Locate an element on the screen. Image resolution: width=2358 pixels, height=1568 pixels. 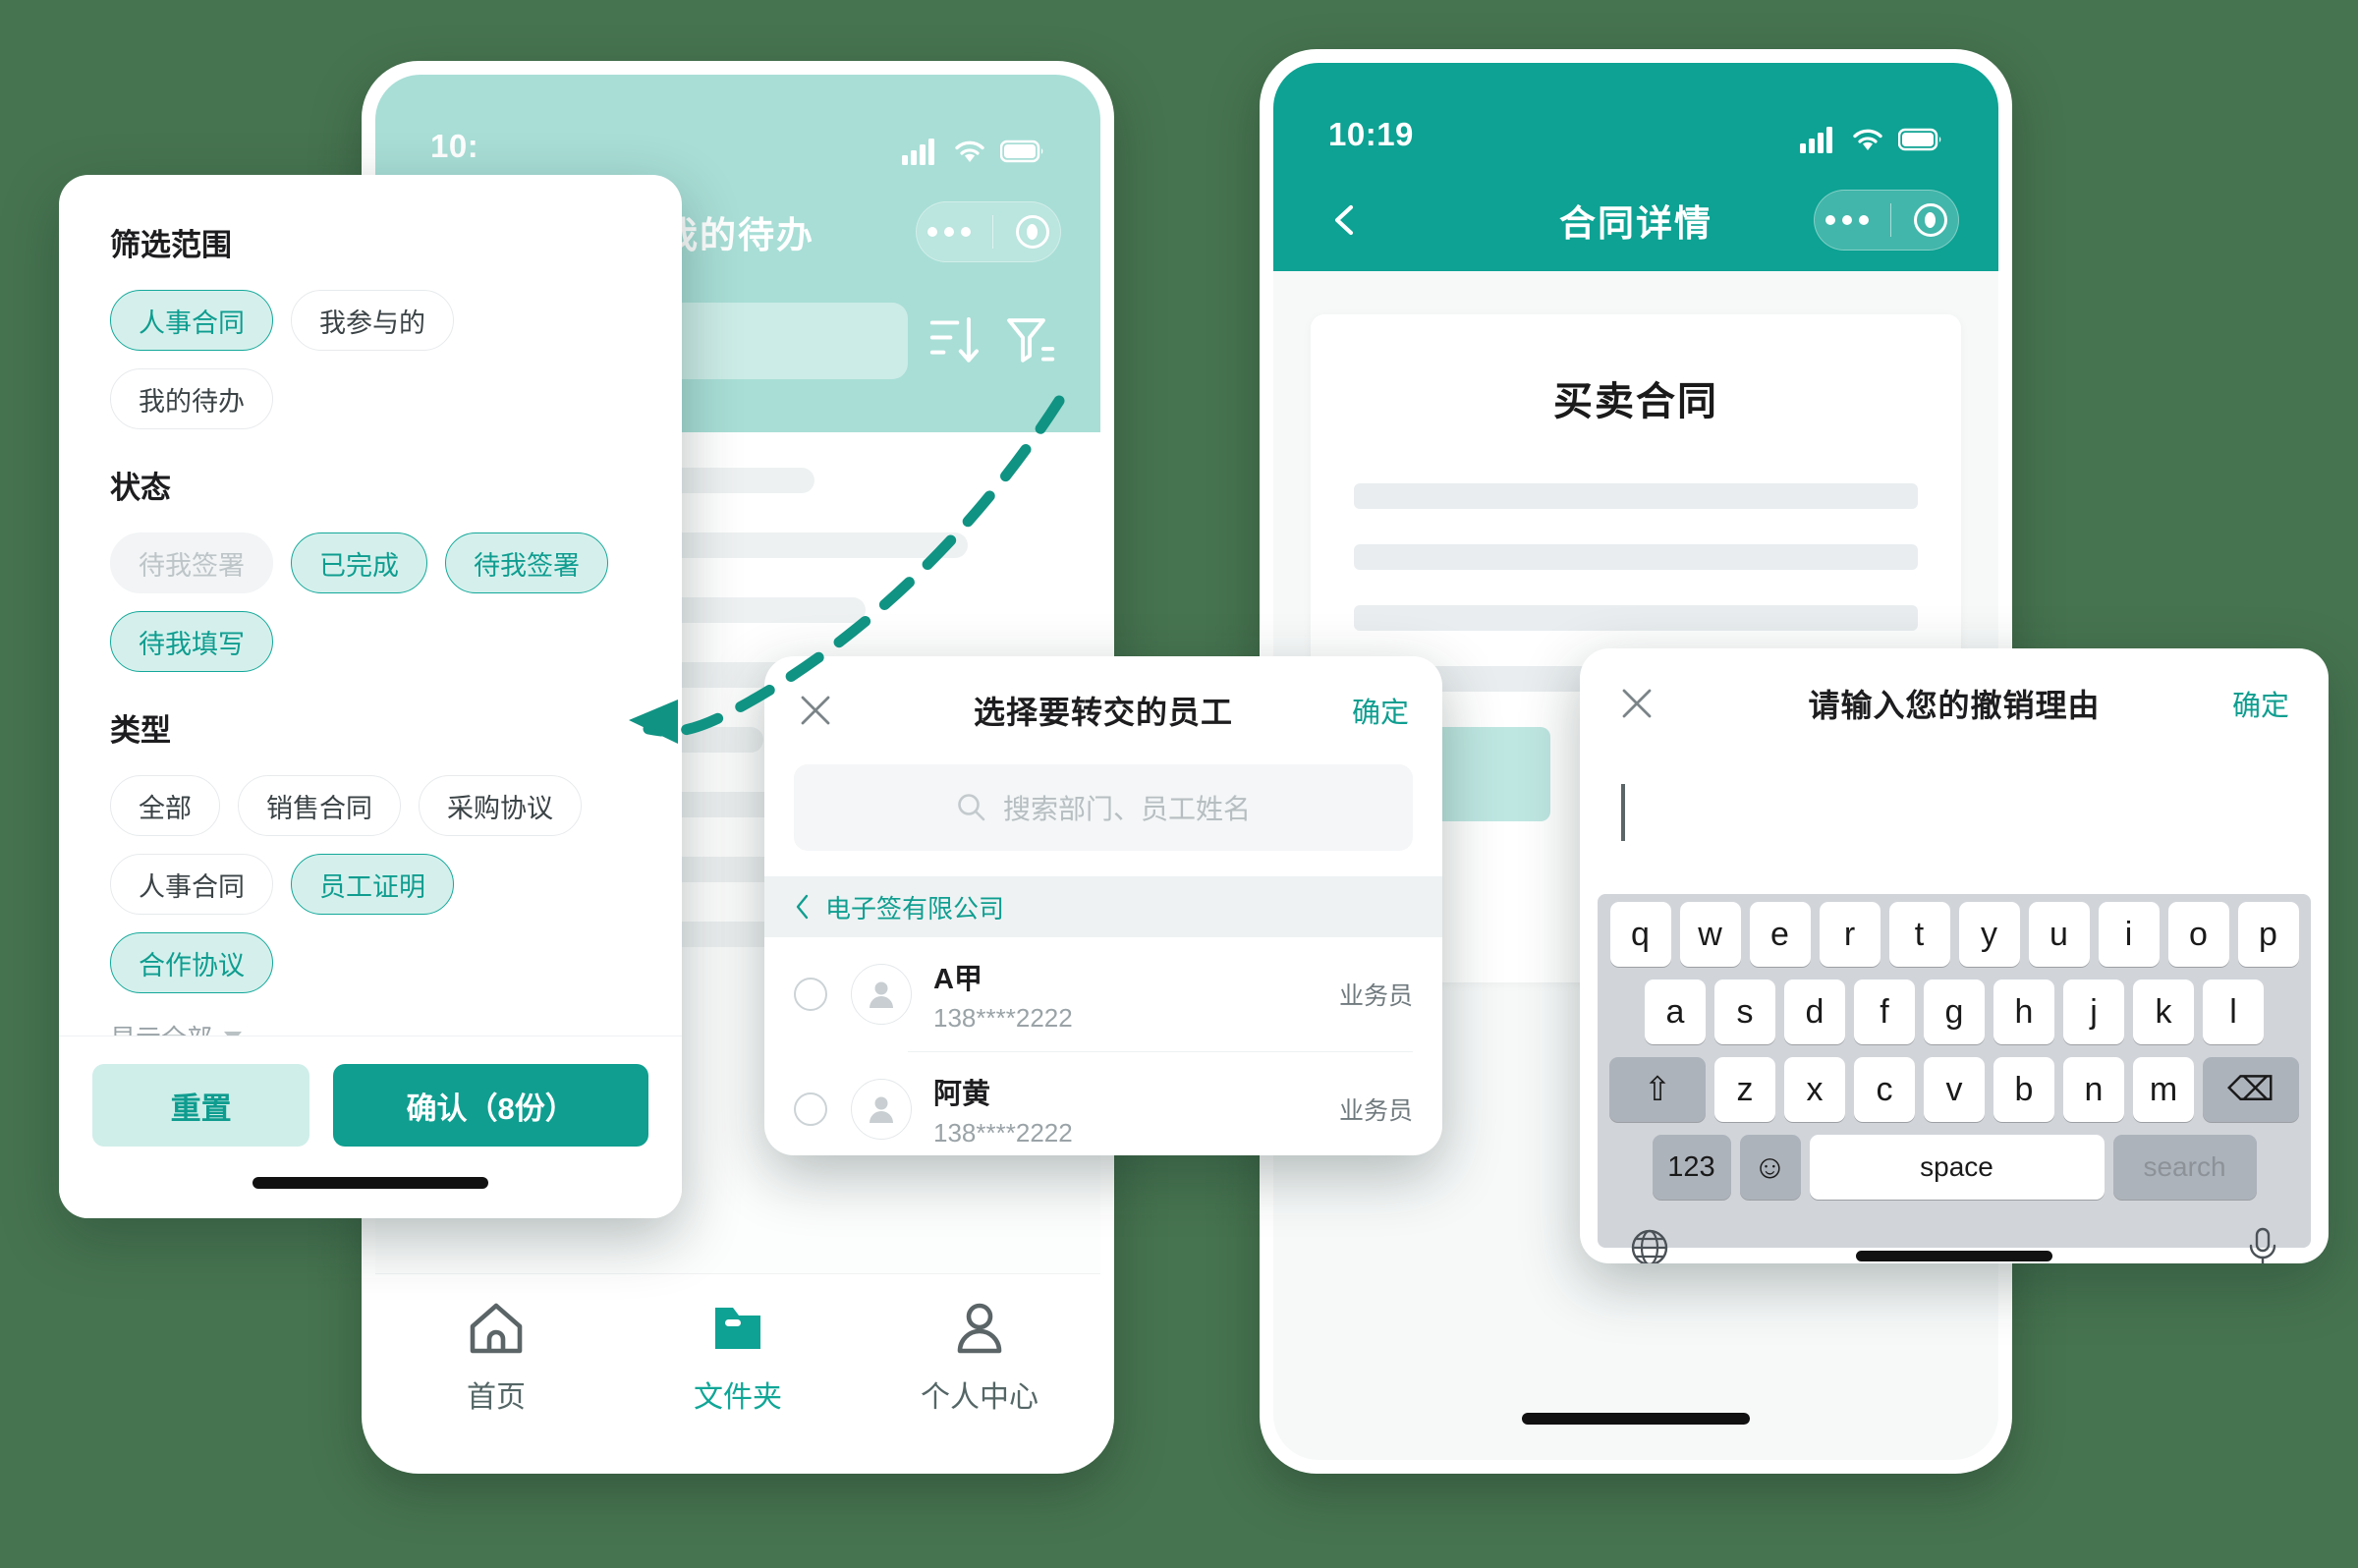
back-arrow-icon is located at coordinates (1345, 220).